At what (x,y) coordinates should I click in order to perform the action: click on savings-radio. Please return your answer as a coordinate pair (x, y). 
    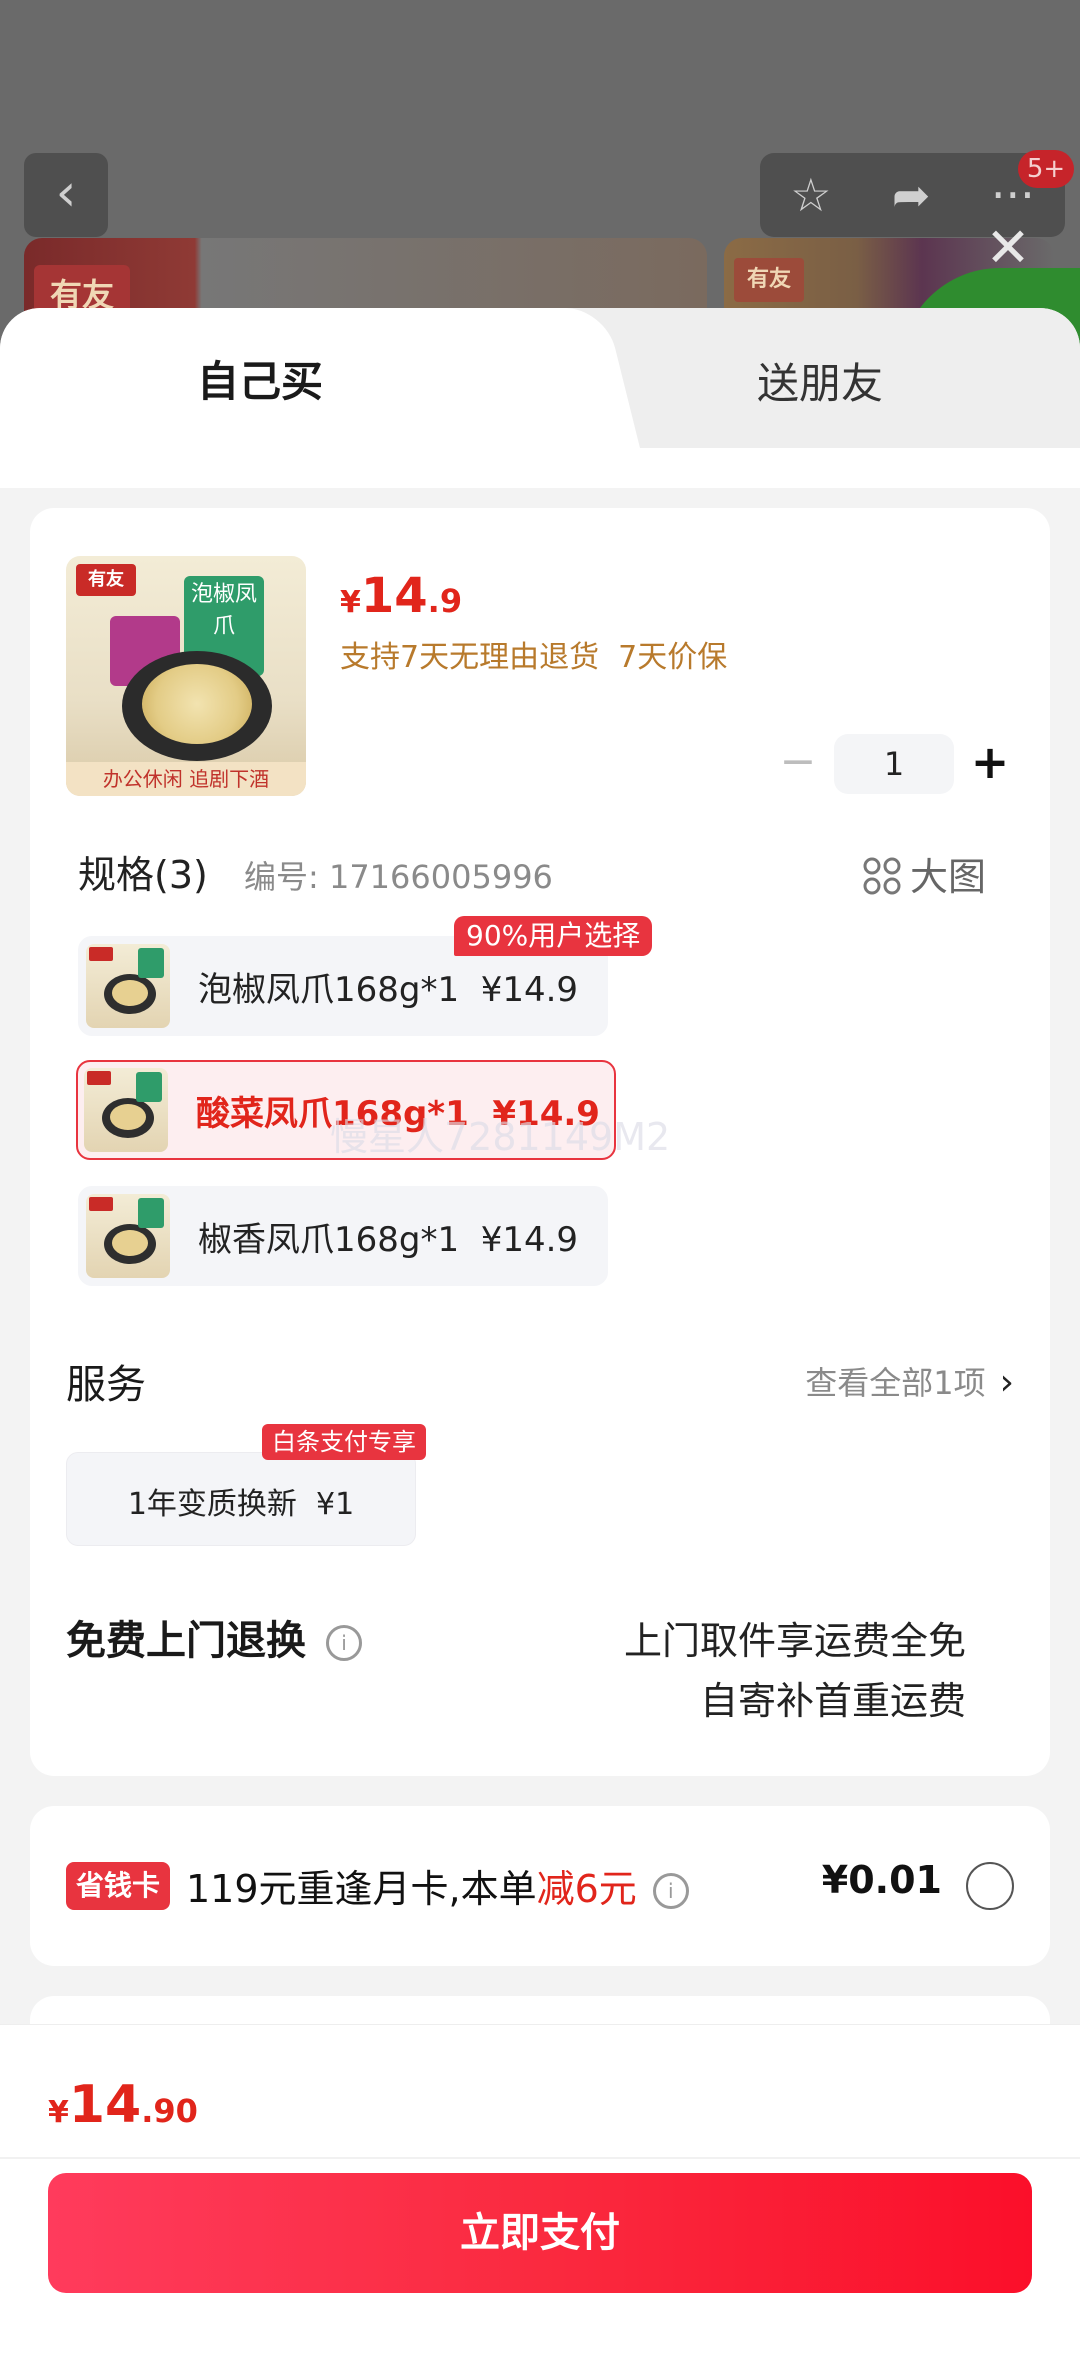
    Looking at the image, I should click on (990, 1886).